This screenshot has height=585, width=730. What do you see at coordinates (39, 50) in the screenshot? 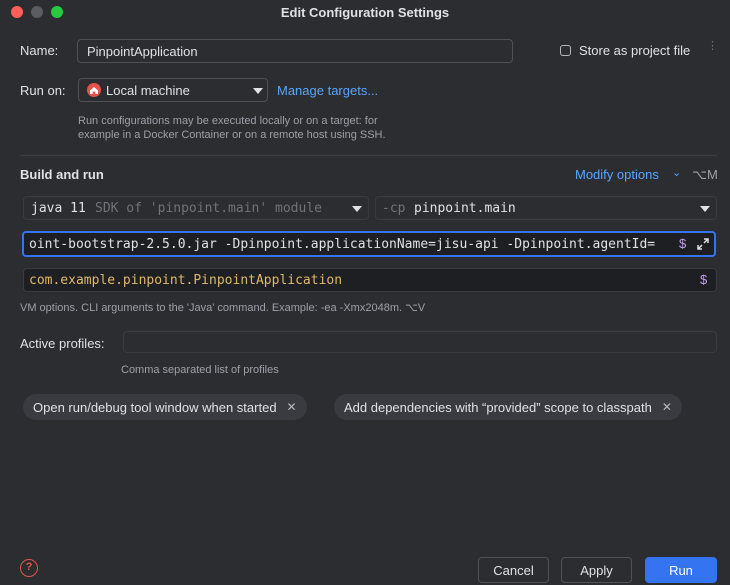
I see `name-label: Name:` at bounding box center [39, 50].